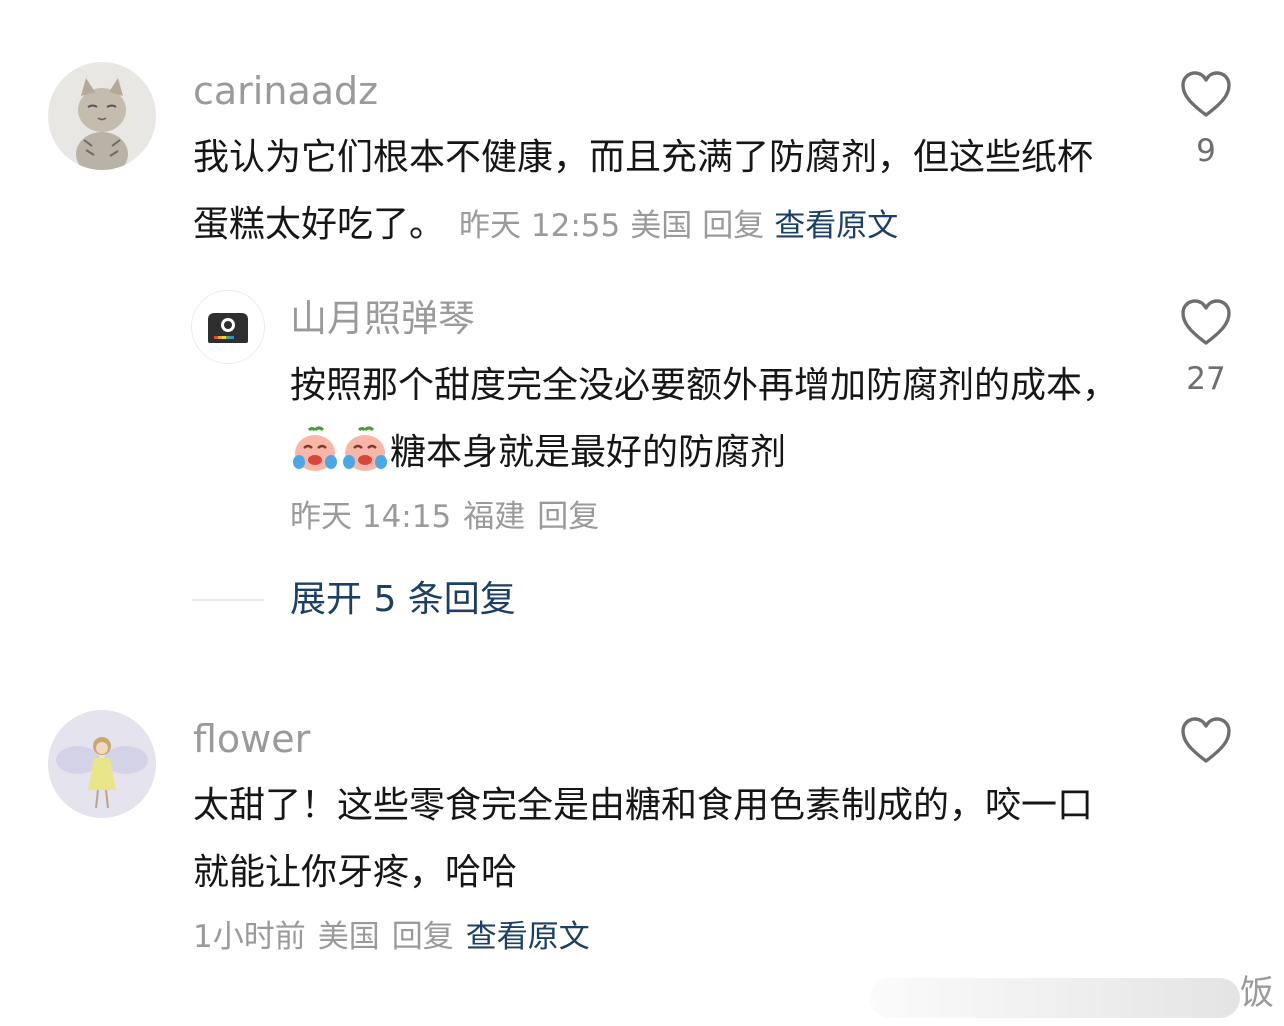 The width and height of the screenshot is (1284, 1026). Describe the element at coordinates (588, 452) in the screenshot. I see `reply-body-end: 糖本身就是最好的防腐剂` at that location.